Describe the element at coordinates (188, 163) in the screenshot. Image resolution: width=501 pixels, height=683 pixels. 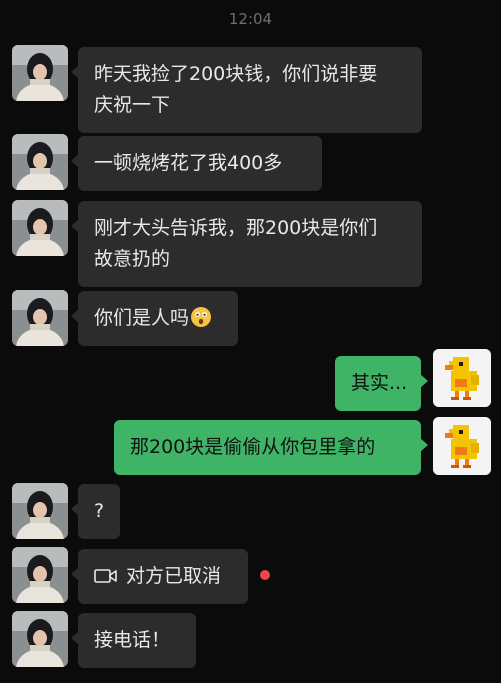
I see `message-text: 一顿烧烤花了我400多` at that location.